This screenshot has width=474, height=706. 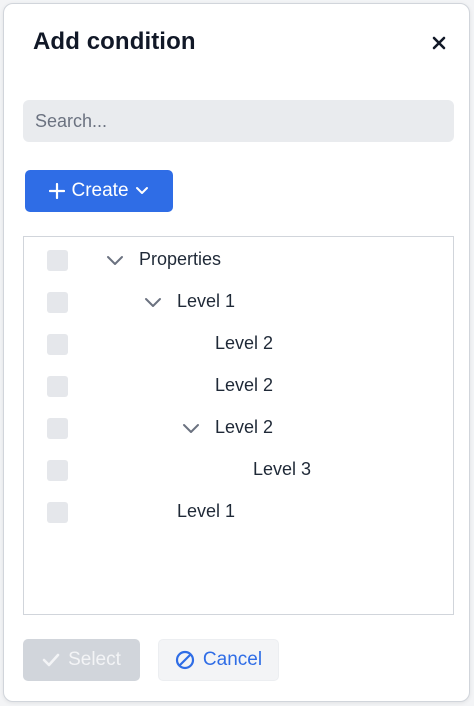 I want to click on select-button-label: Select, so click(x=94, y=659).